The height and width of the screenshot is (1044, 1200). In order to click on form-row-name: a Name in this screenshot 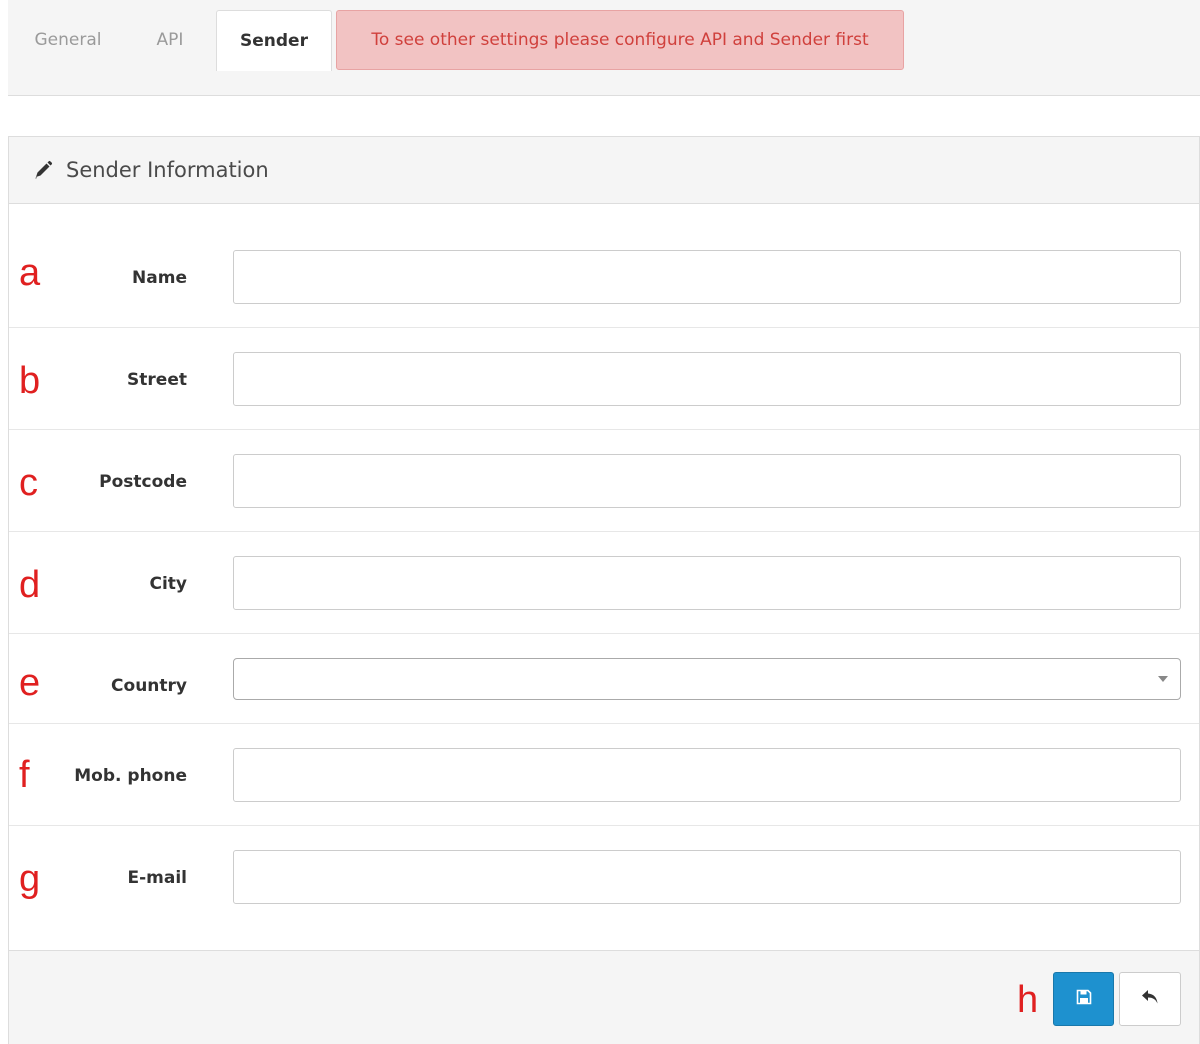, I will do `click(604, 266)`.